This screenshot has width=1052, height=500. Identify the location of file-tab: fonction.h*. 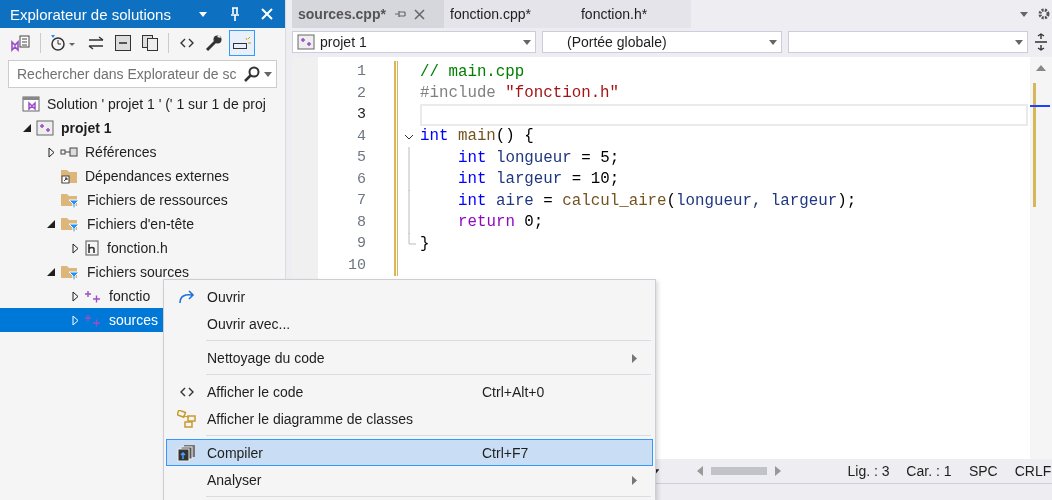
(633, 14).